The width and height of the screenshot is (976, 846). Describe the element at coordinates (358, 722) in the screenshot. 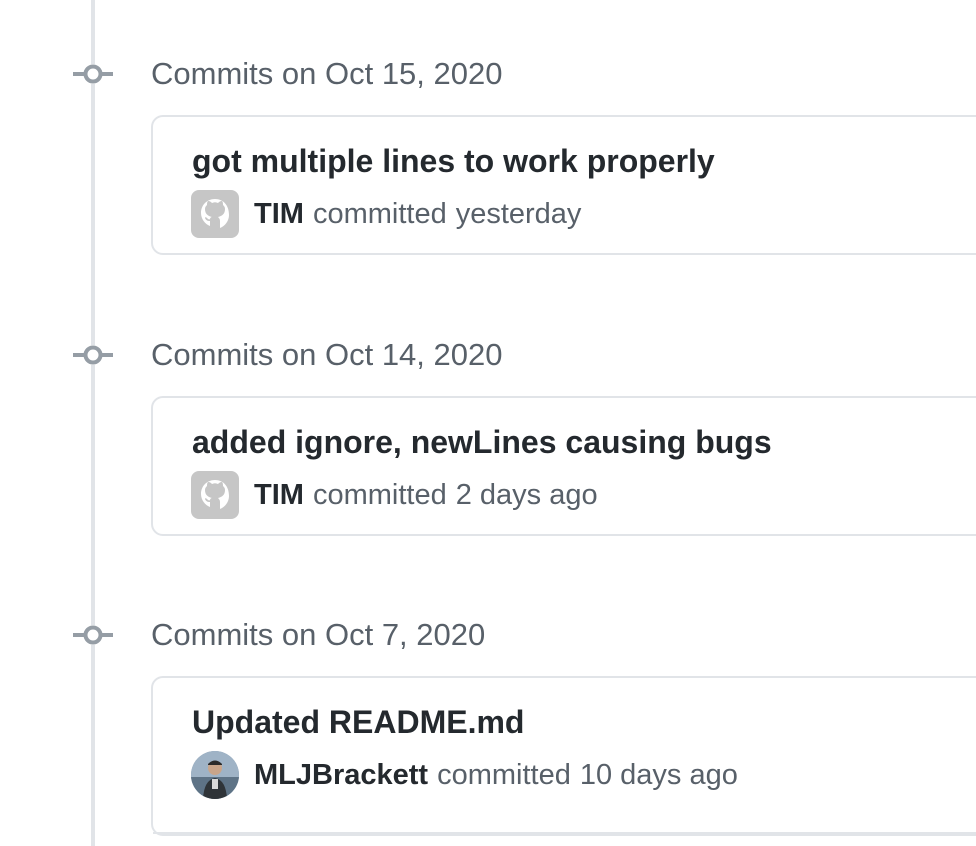

I see `commit-message-link: Updated README.md` at that location.